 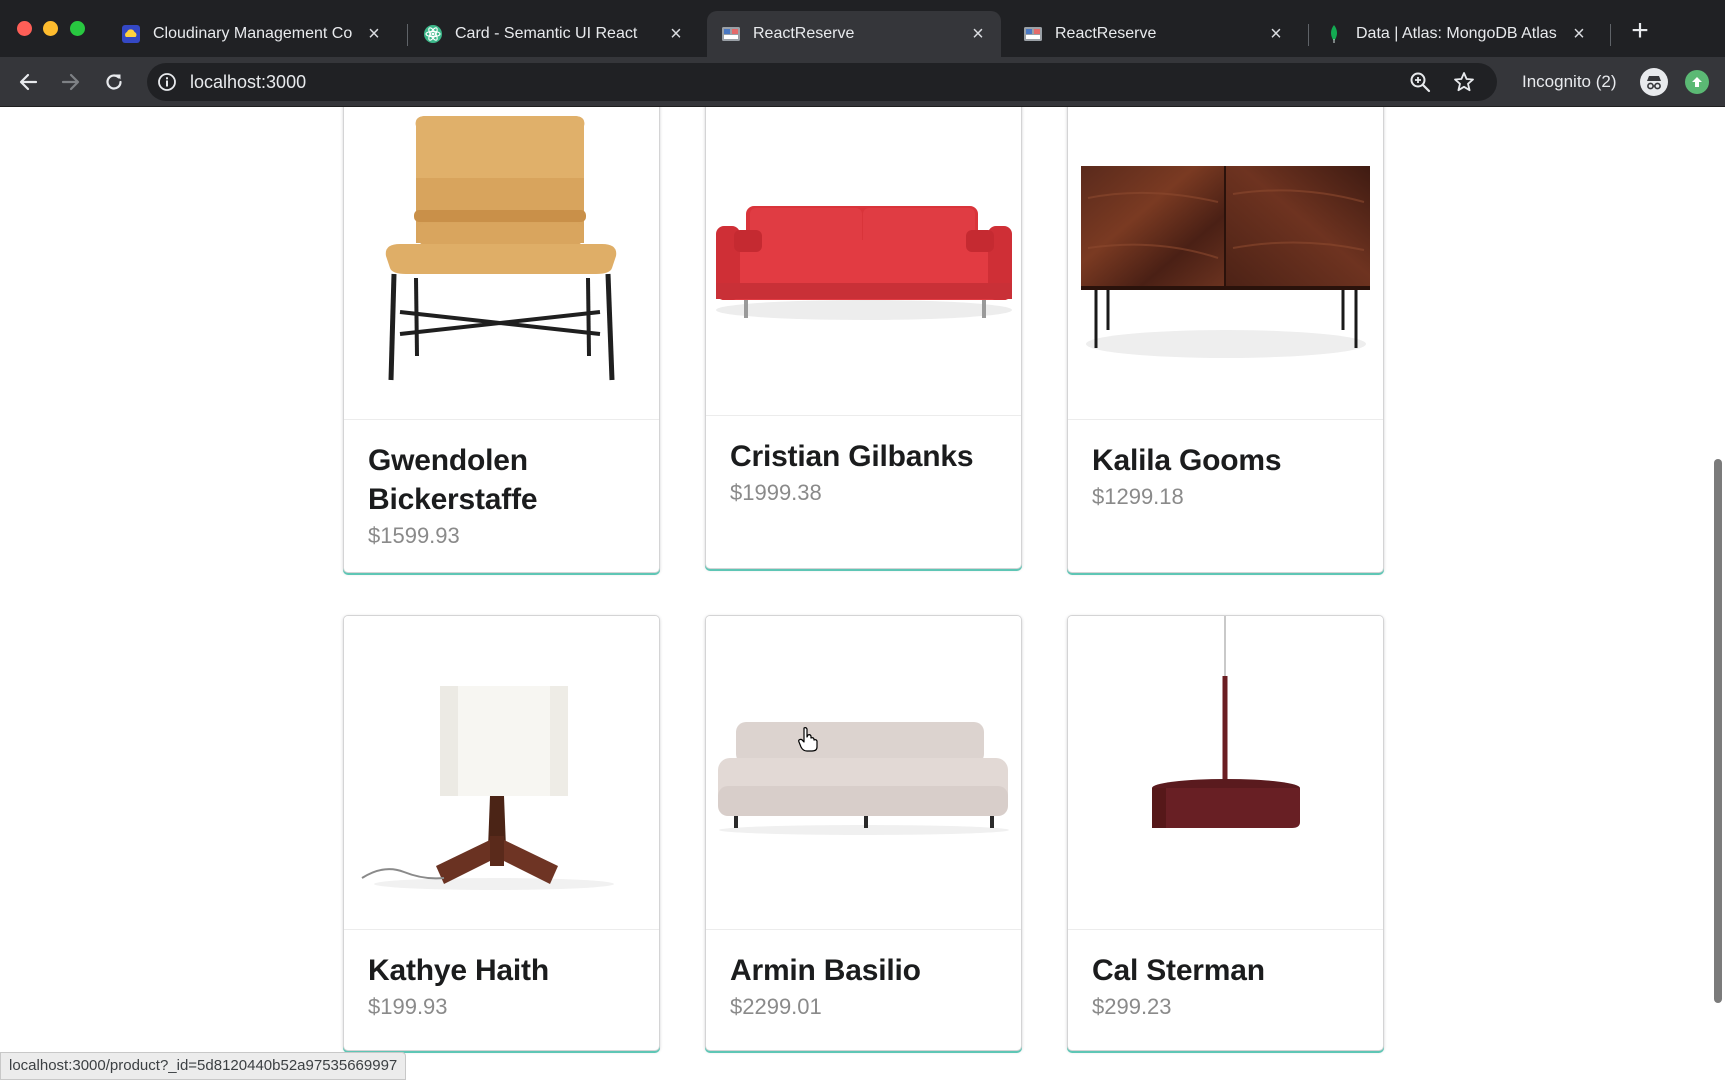 I want to click on tab-title: Data | Atlas: MongoDB Atlas, so click(x=1456, y=33).